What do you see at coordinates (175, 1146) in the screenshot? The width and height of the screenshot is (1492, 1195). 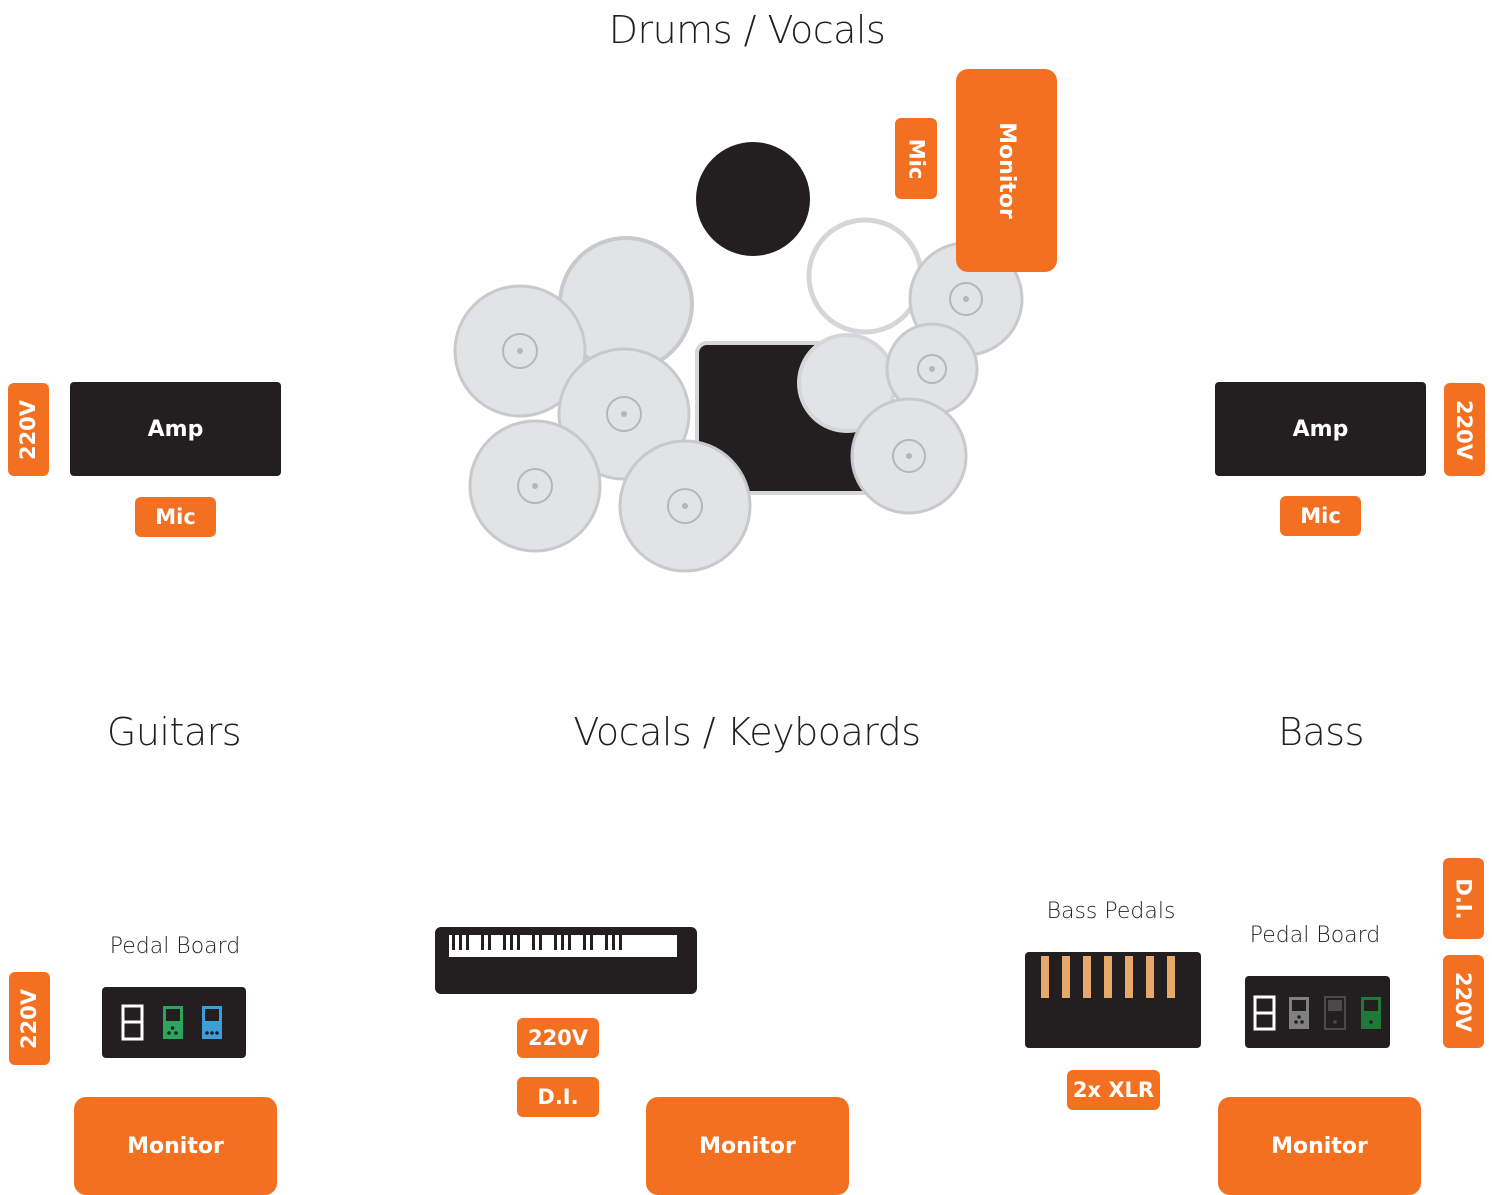 I see `guitar-monitor: Monitor` at bounding box center [175, 1146].